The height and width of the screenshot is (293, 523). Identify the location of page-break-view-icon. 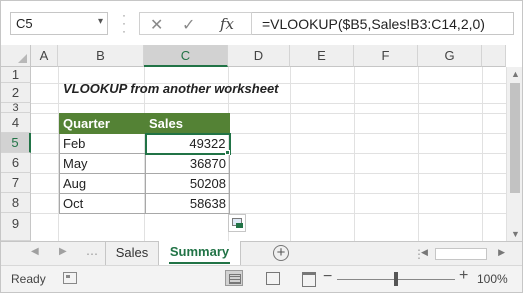
(308, 278).